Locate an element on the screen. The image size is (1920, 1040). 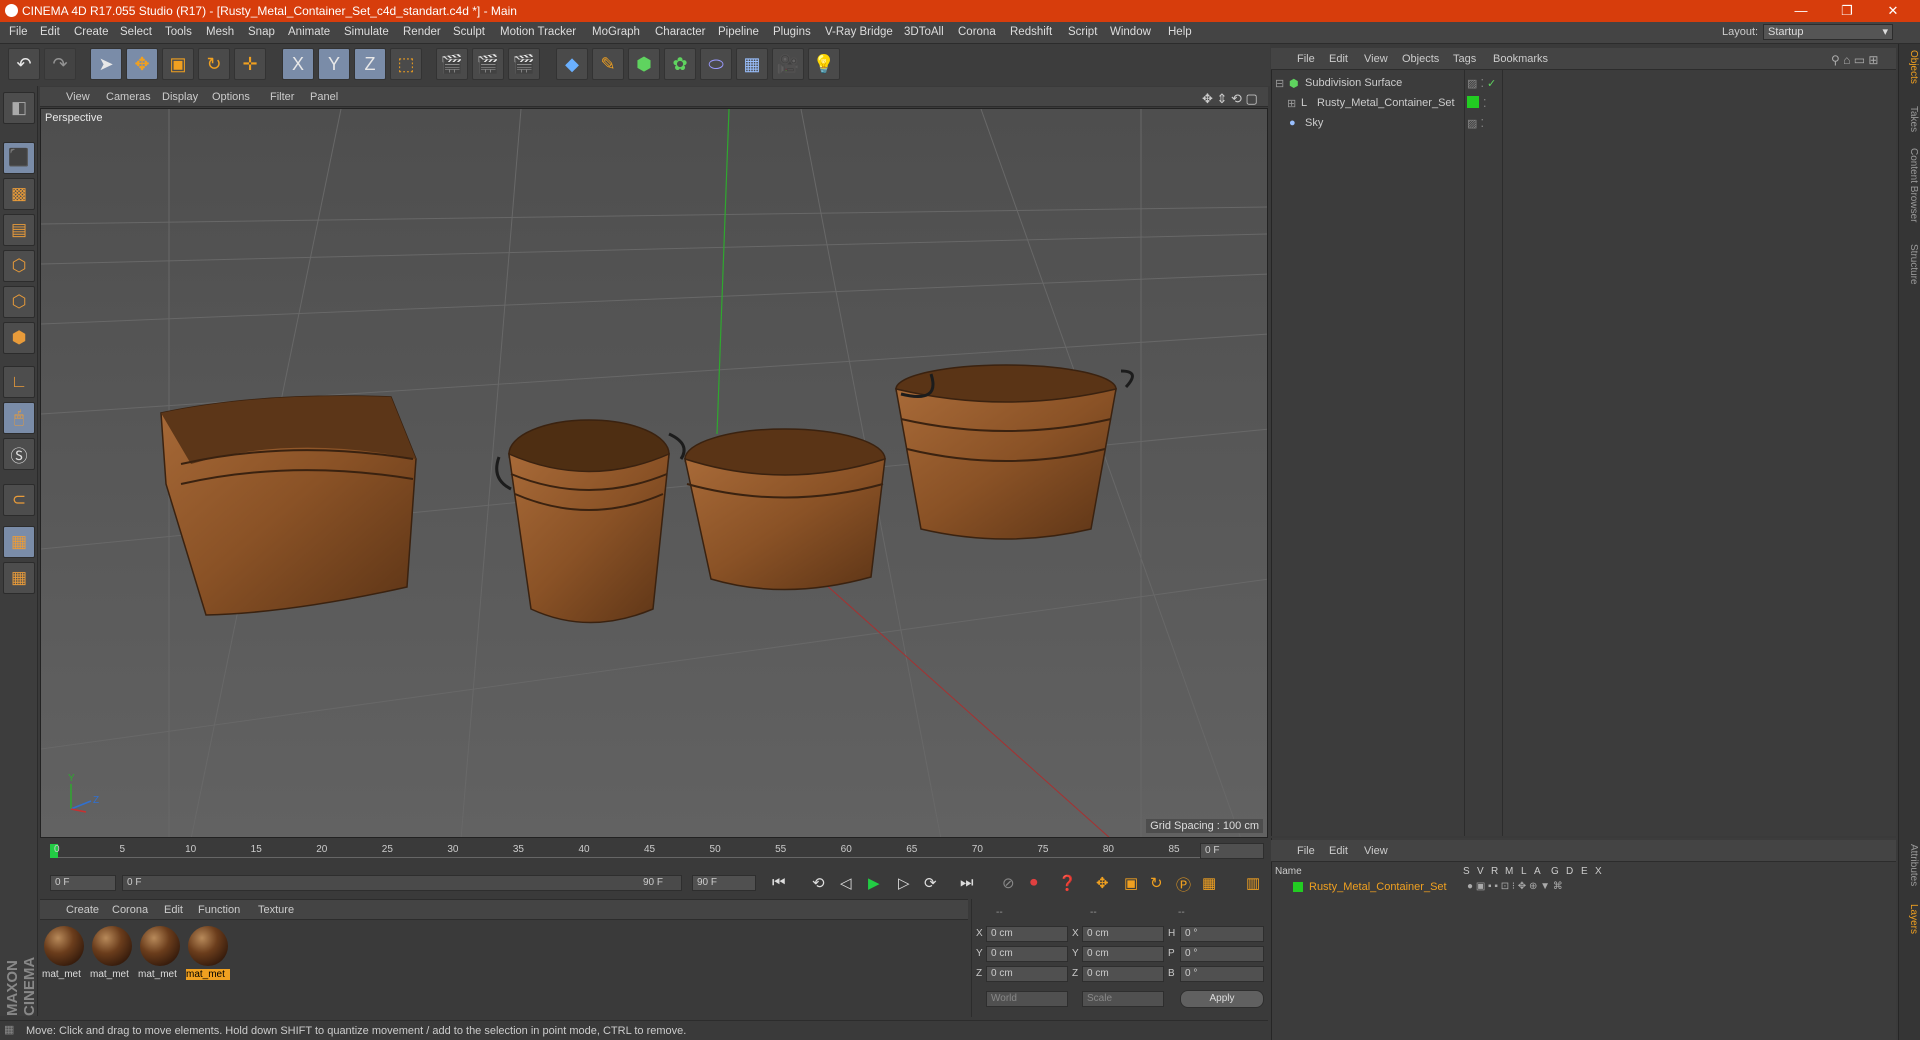
material-menu-corona: Corona is located at coordinates (130, 910).